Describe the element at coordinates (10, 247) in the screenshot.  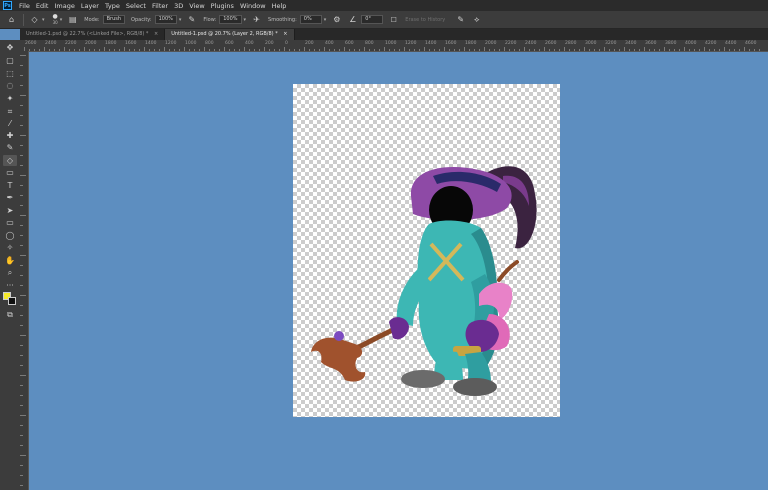
I see `custom-shape-tool-icon: ✧` at that location.